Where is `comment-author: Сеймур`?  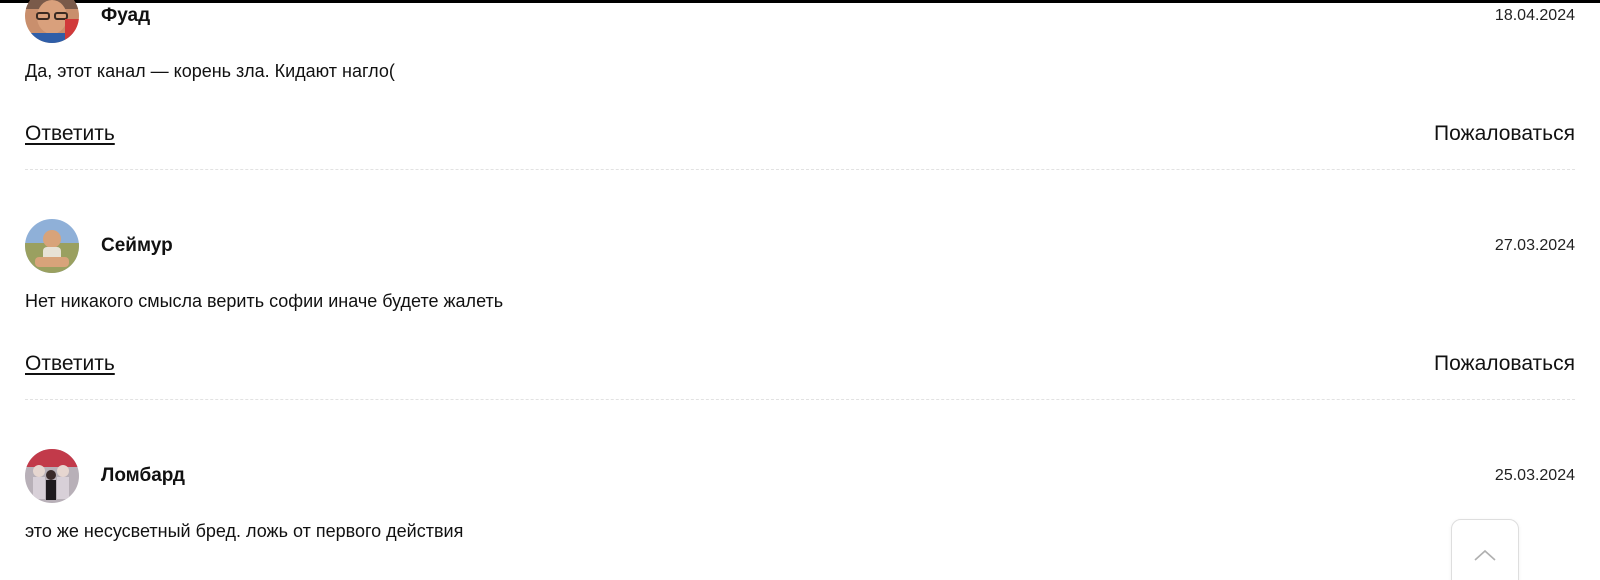 comment-author: Сеймур is located at coordinates (137, 245).